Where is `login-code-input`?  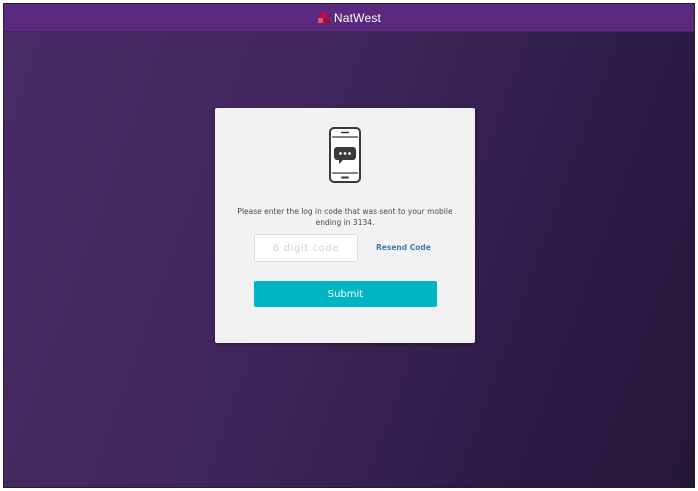 login-code-input is located at coordinates (306, 248).